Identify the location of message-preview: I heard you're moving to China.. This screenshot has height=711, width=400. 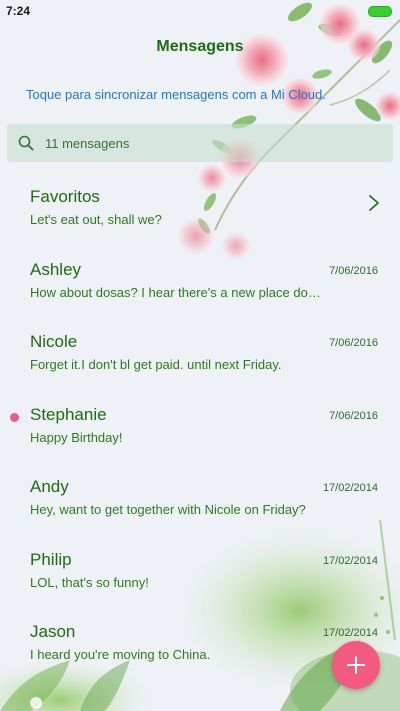
(120, 654).